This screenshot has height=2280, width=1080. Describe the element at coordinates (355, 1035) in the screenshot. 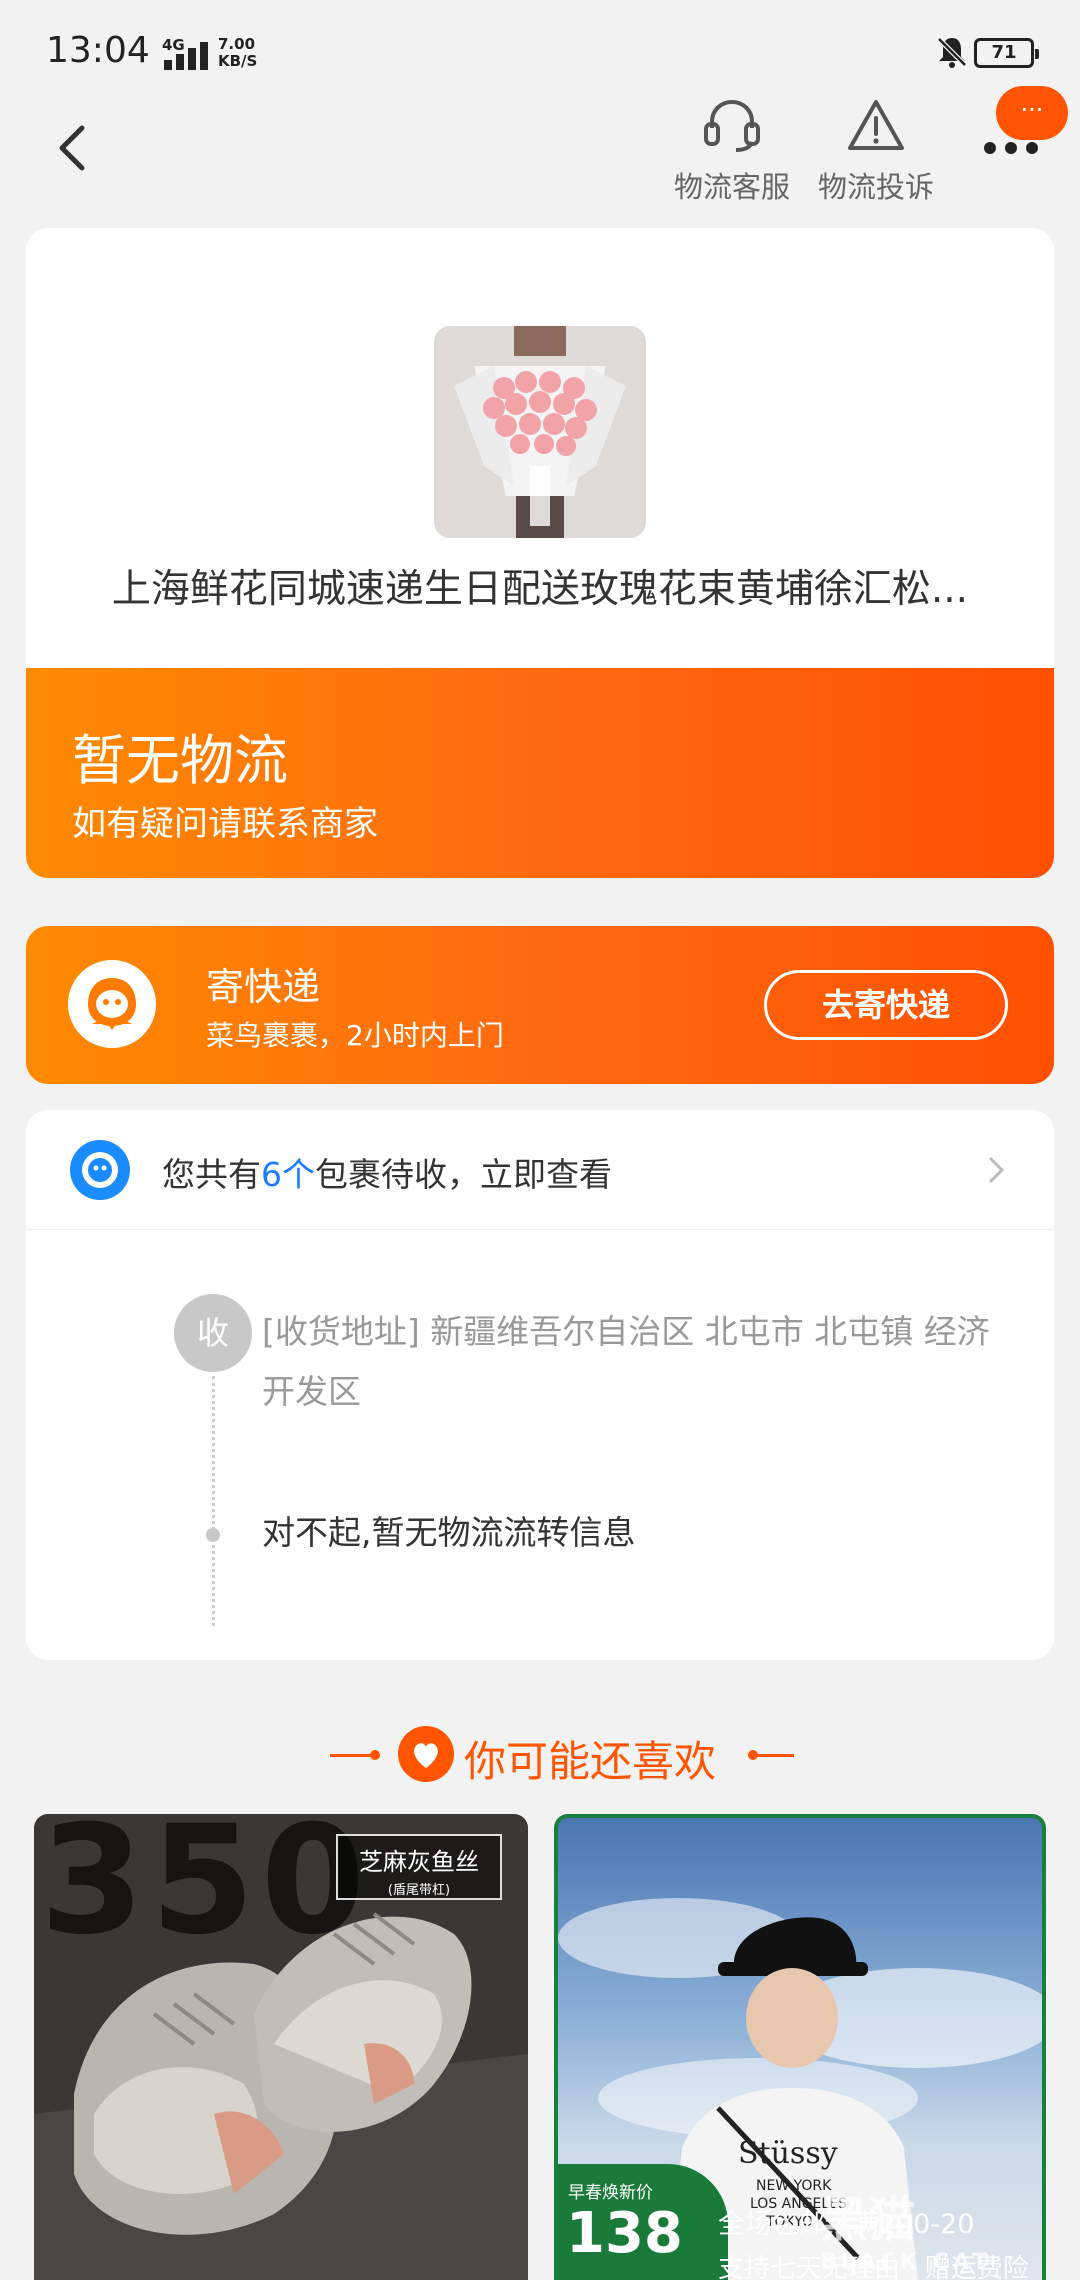

I see `express-subtitle: 菜鸟裹裹，2小时内上门` at that location.